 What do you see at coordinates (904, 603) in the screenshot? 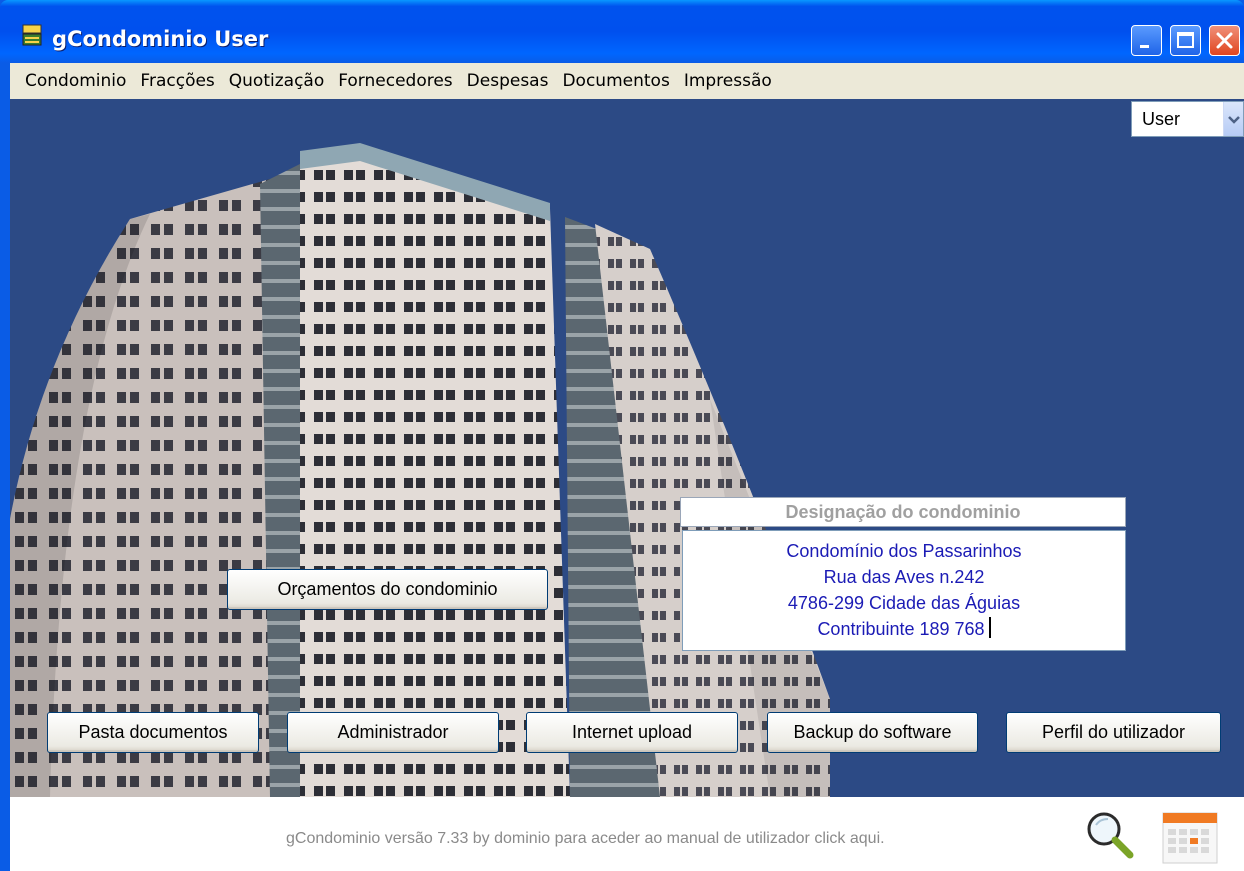
I see `designation-line-3: 4786-299 Cidade das Águias` at bounding box center [904, 603].